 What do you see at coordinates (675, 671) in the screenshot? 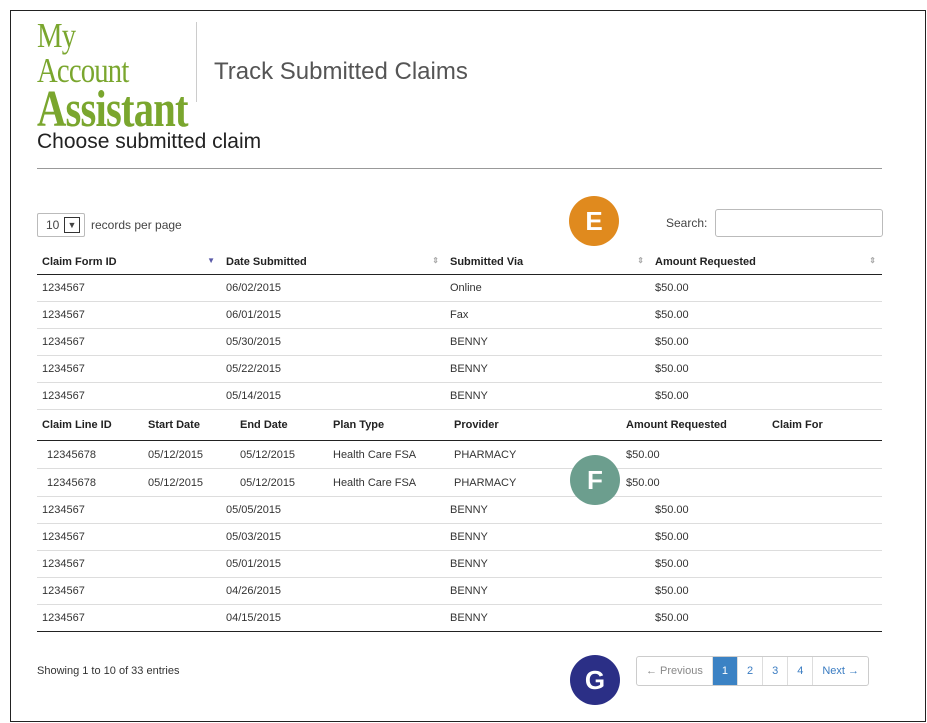
I see `previous-page-button: ← Previous` at bounding box center [675, 671].